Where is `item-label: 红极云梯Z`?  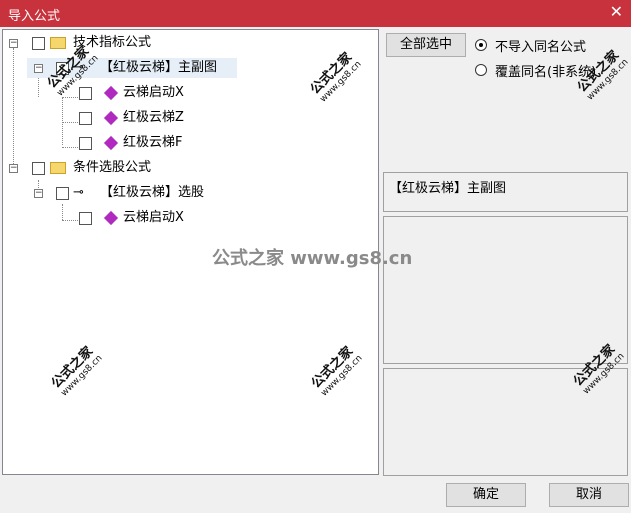
item-label: 红极云梯Z is located at coordinates (153, 117).